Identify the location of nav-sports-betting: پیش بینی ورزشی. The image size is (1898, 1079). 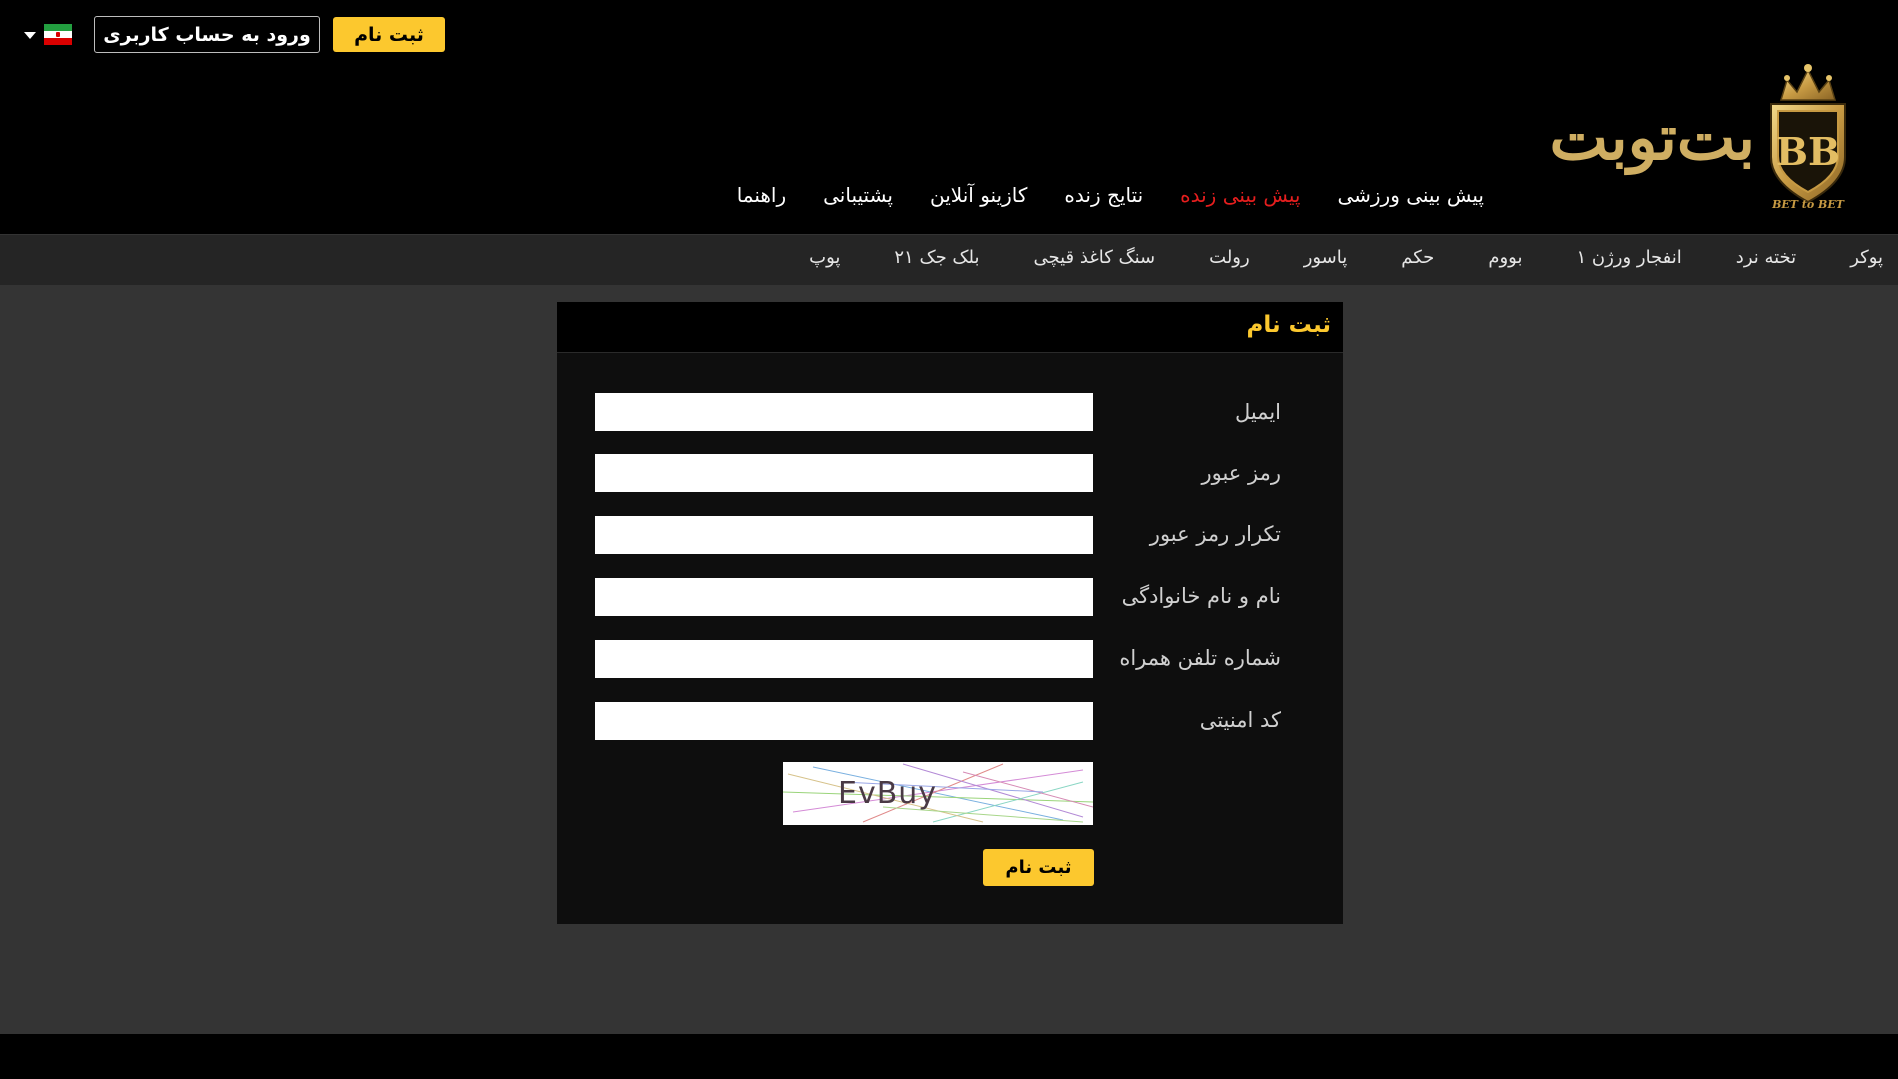
(1410, 195).